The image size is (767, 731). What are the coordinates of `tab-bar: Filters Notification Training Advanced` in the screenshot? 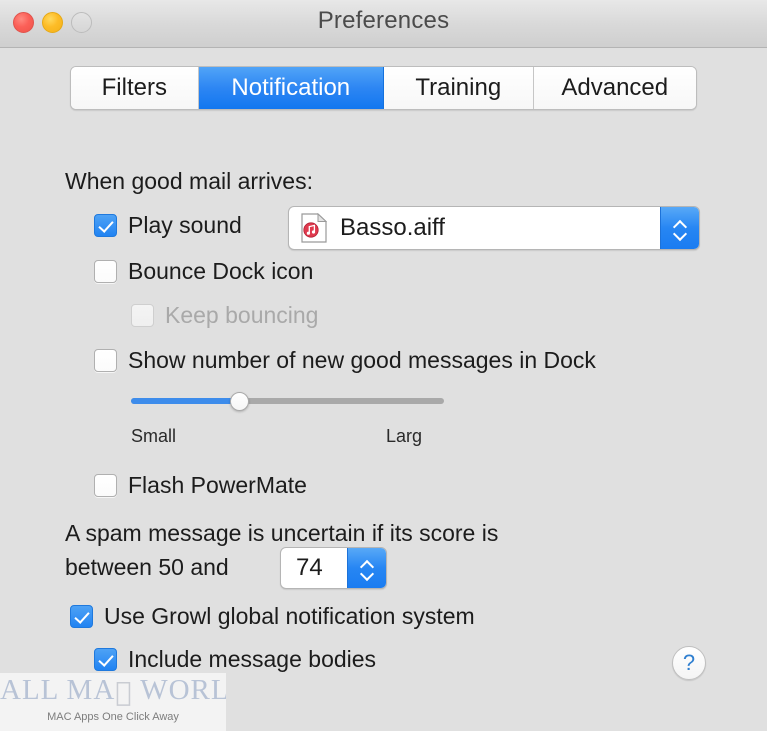 It's located at (383, 88).